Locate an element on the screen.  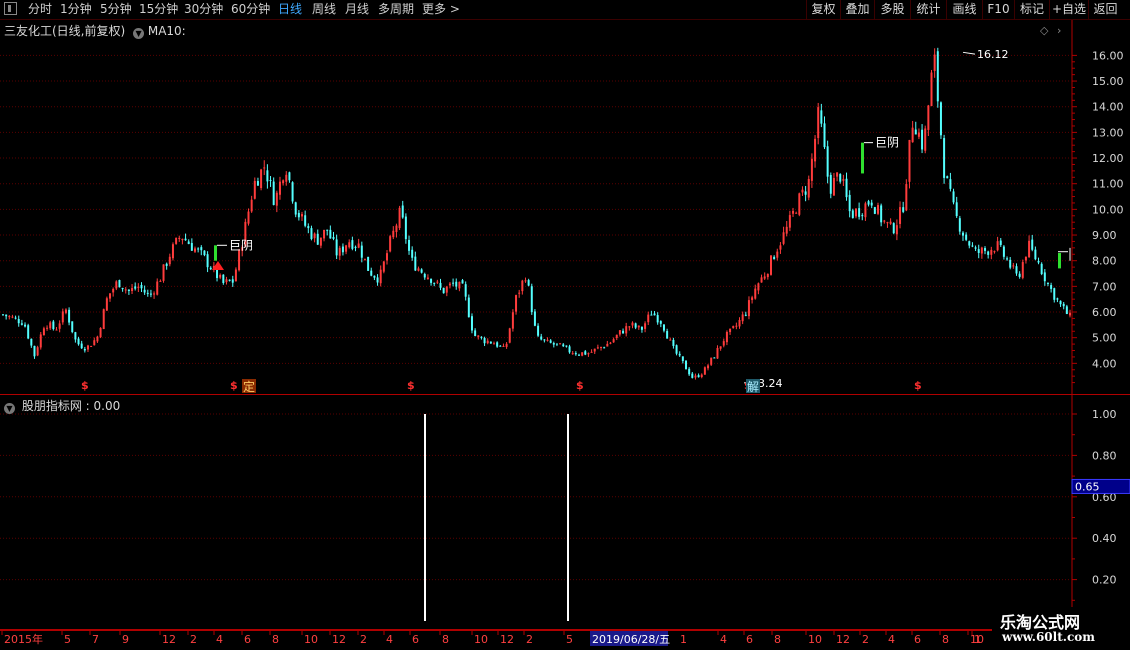
toolbar-button-5: F10 is located at coordinates (998, 9).